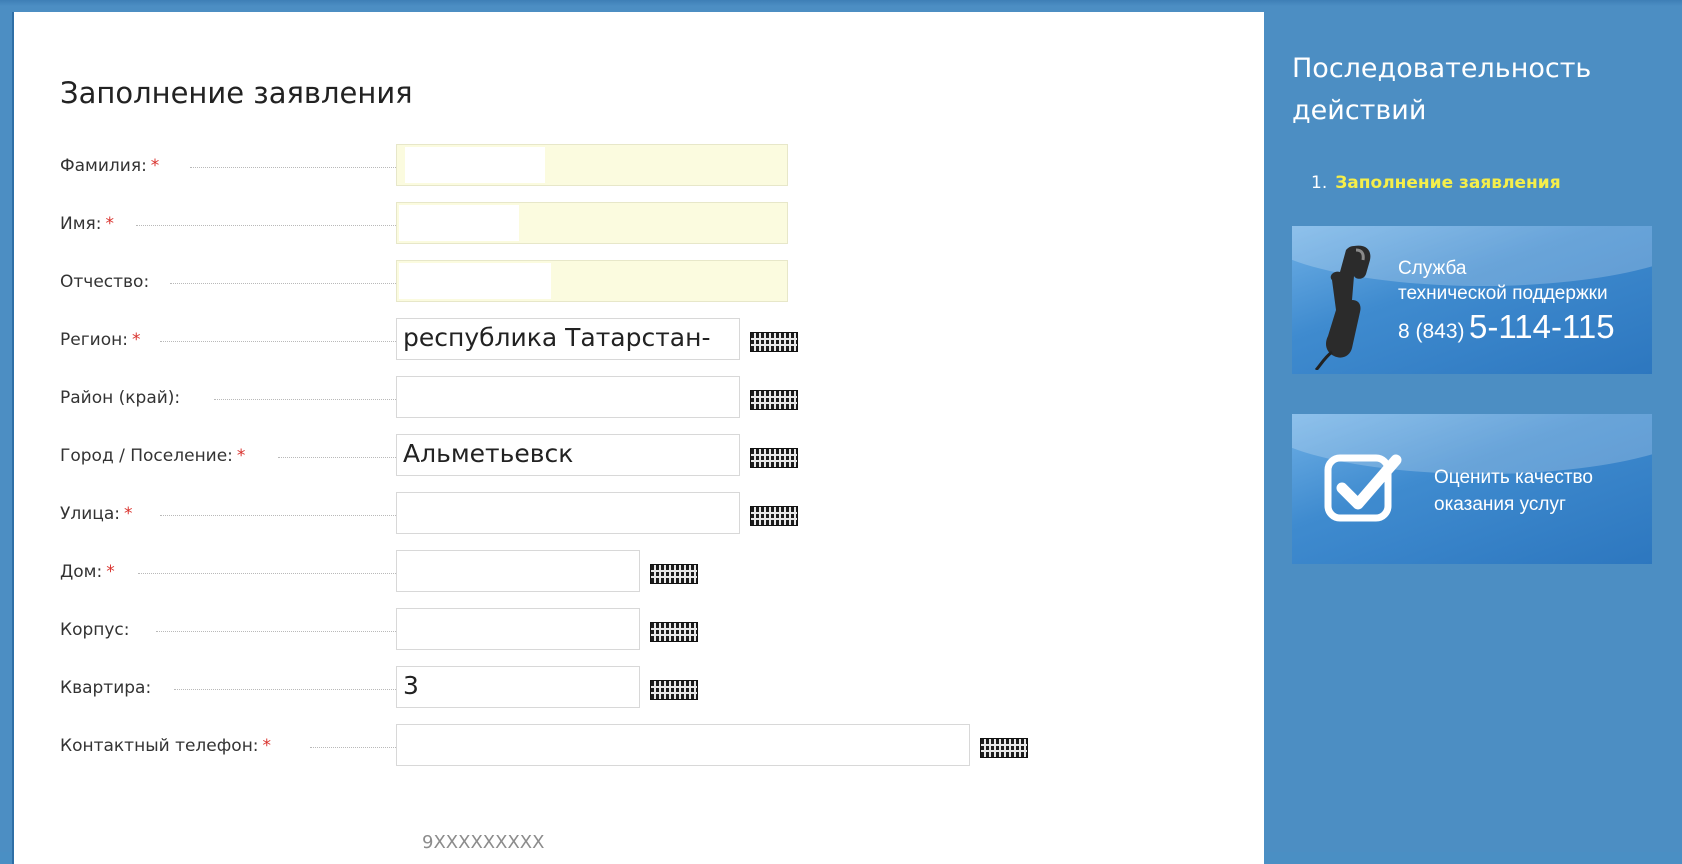  What do you see at coordinates (1363, 488) in the screenshot?
I see `checkbox-check-icon` at bounding box center [1363, 488].